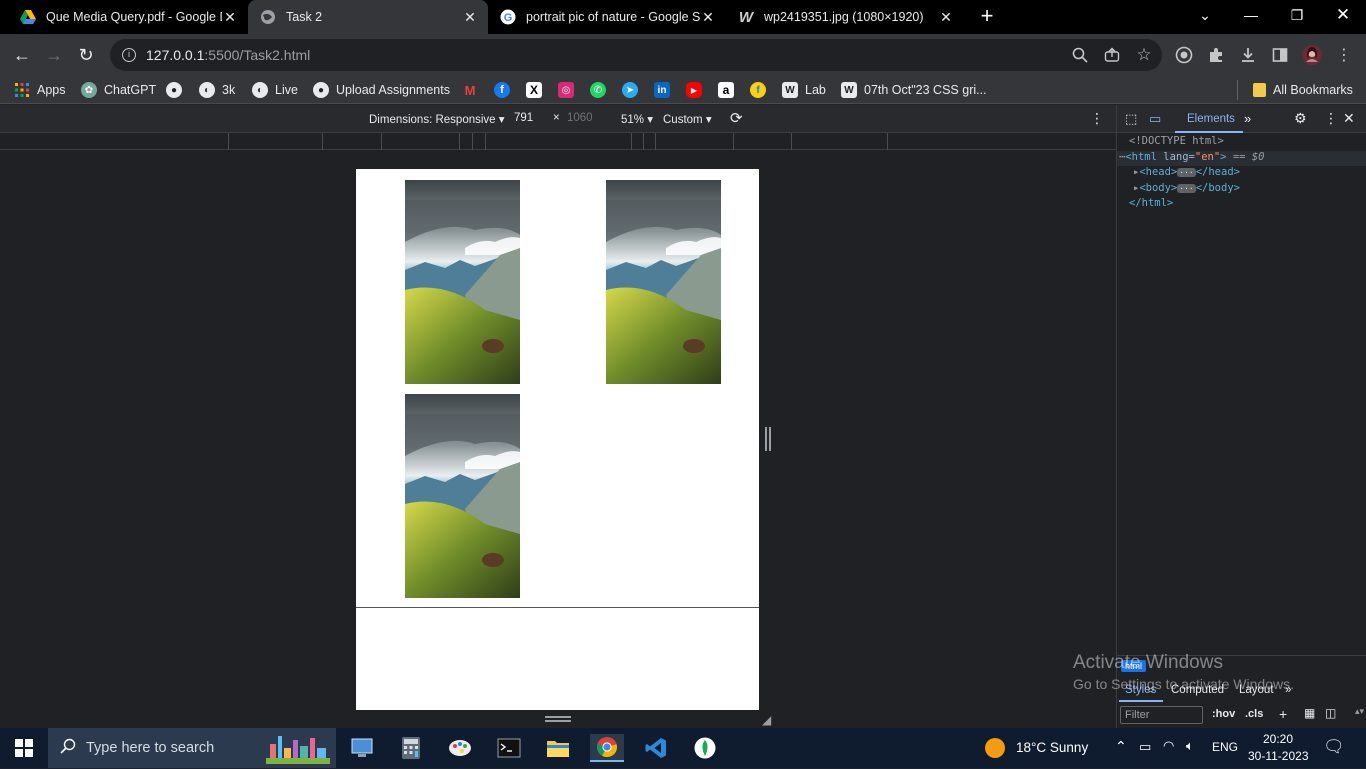 The height and width of the screenshot is (769, 1366). I want to click on scroll-arrows-icon: ▴▾, so click(1359, 711).